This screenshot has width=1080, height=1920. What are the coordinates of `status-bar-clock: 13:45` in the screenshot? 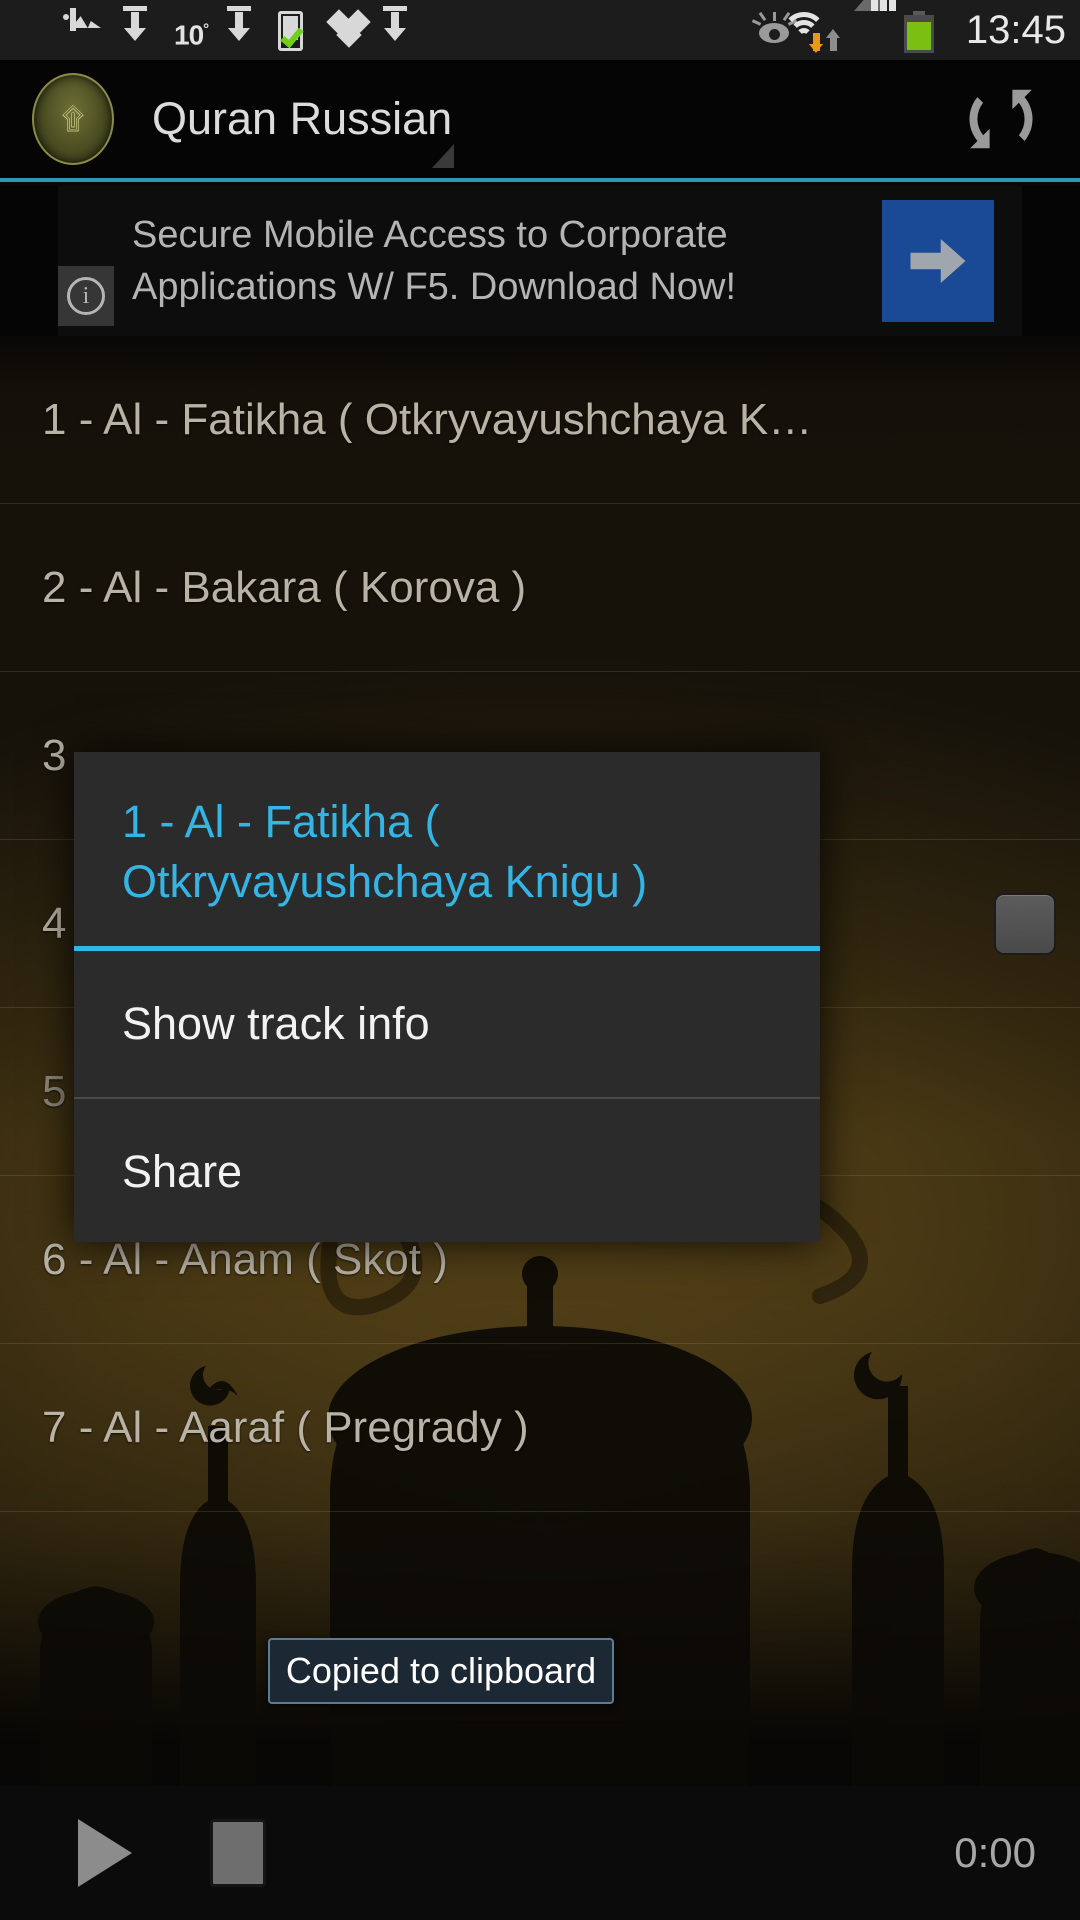 It's located at (1015, 29).